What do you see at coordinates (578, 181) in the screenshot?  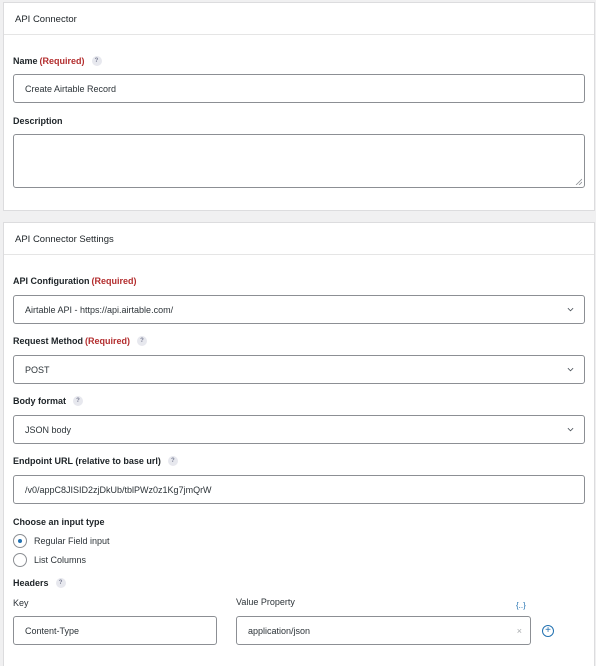 I see `resize-grip-icon` at bounding box center [578, 181].